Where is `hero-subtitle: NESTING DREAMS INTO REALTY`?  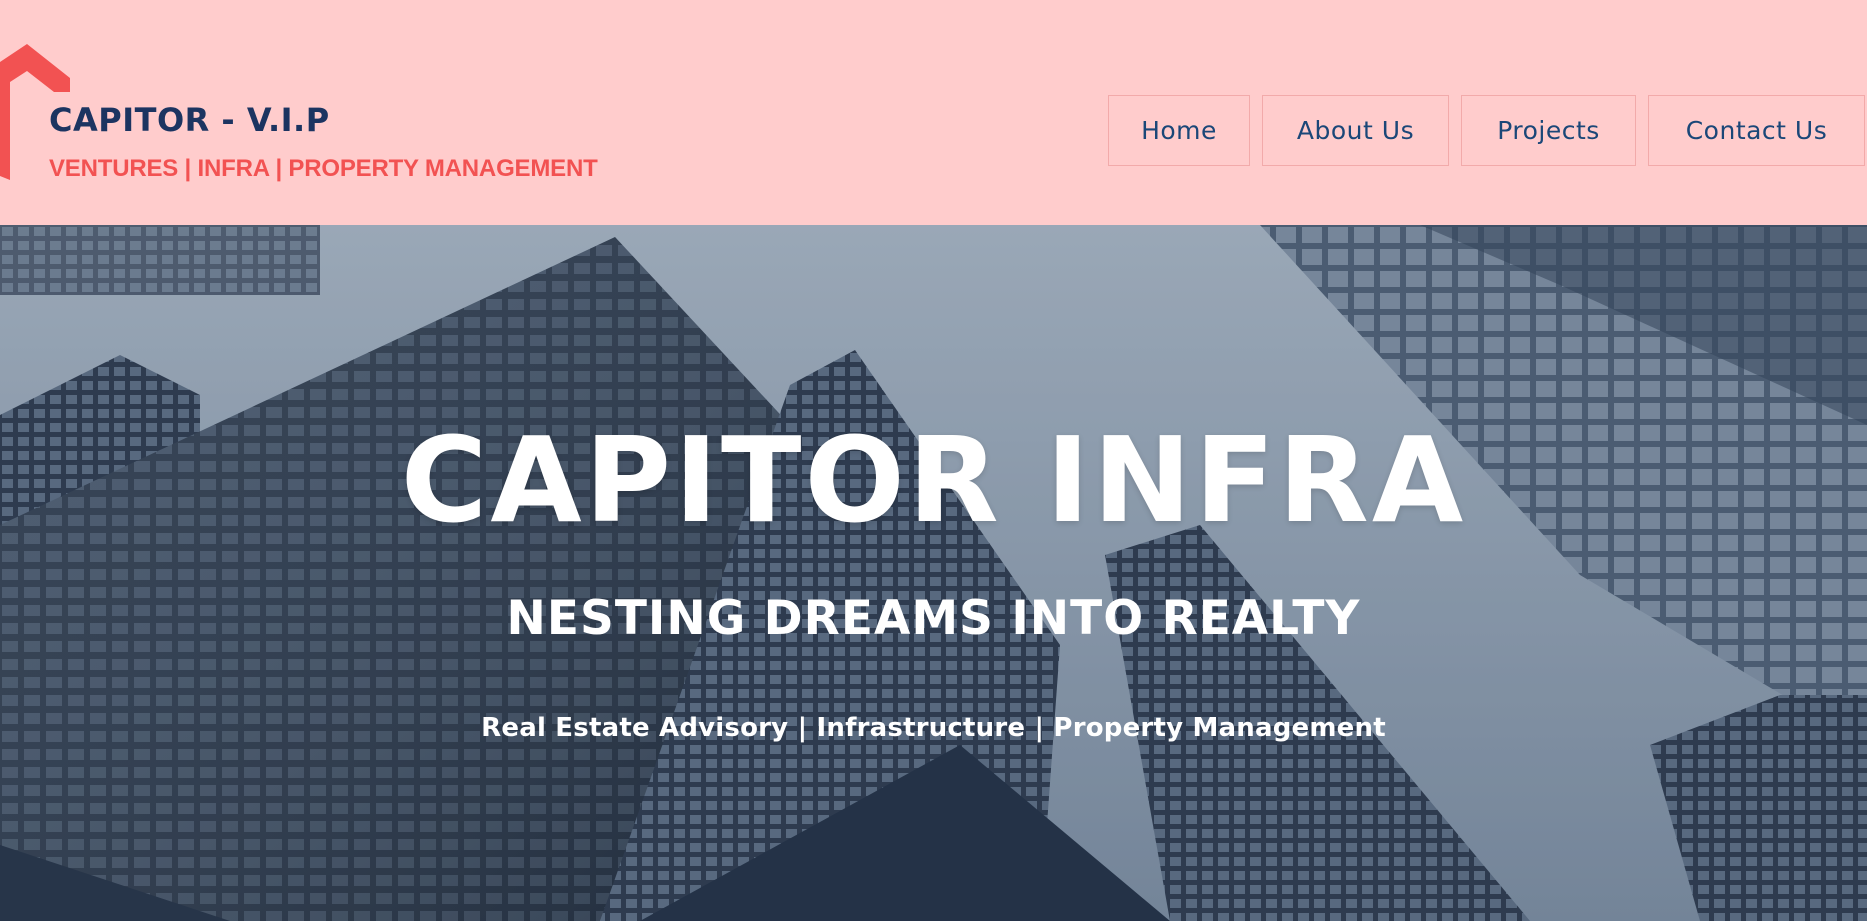
hero-subtitle: NESTING DREAMS INTO REALTY is located at coordinates (933, 618).